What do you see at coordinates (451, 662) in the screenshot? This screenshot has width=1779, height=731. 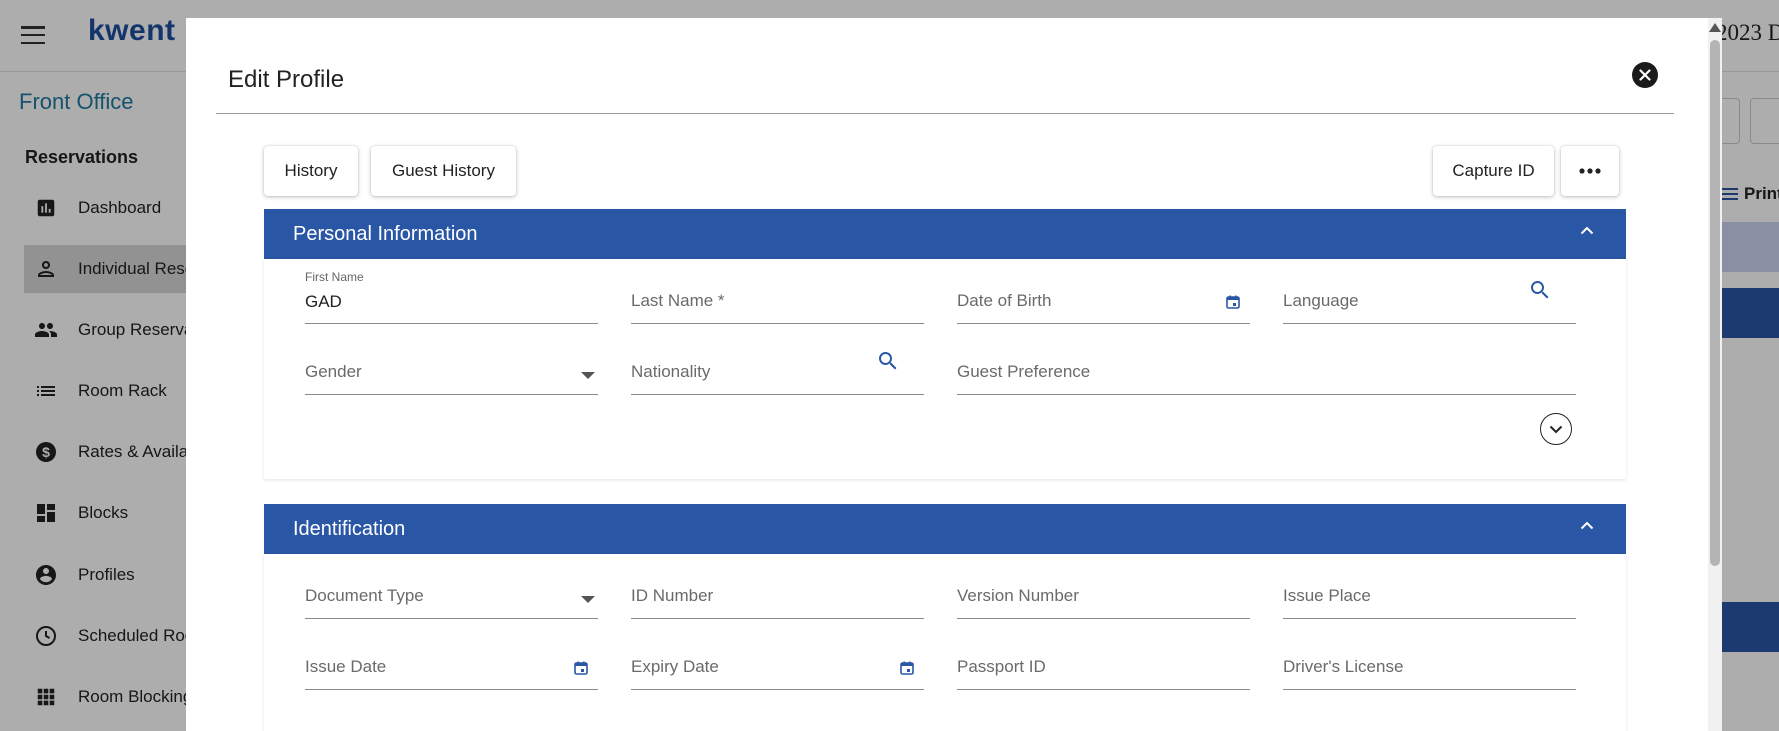 I see `issue-date-field: Issue Date` at bounding box center [451, 662].